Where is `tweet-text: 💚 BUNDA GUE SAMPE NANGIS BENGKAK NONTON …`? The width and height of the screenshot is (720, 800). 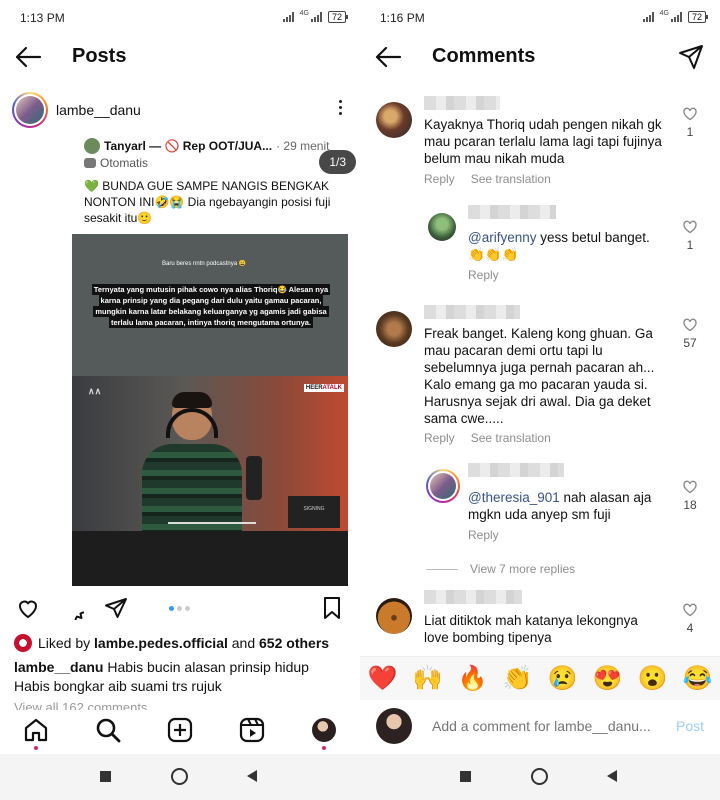
tweet-text: 💚 BUNDA GUE SAMPE NANGIS BENGKAK NONTON … is located at coordinates (207, 202).